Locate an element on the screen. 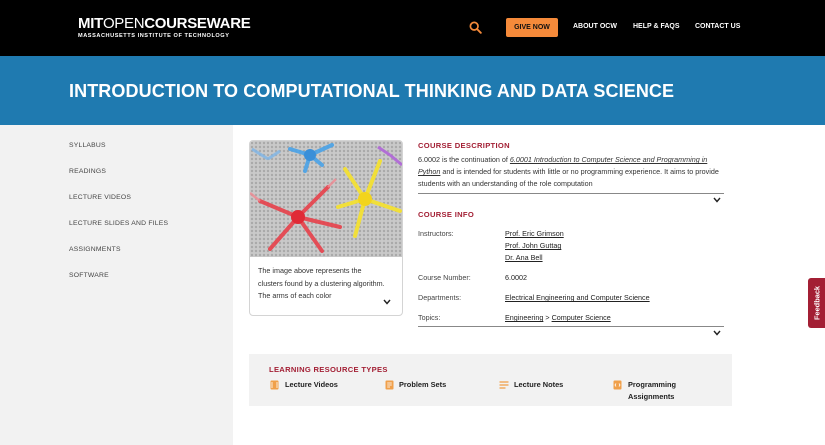 The image size is (825, 445). sidebar-item-readings: READINGS is located at coordinates (87, 171).